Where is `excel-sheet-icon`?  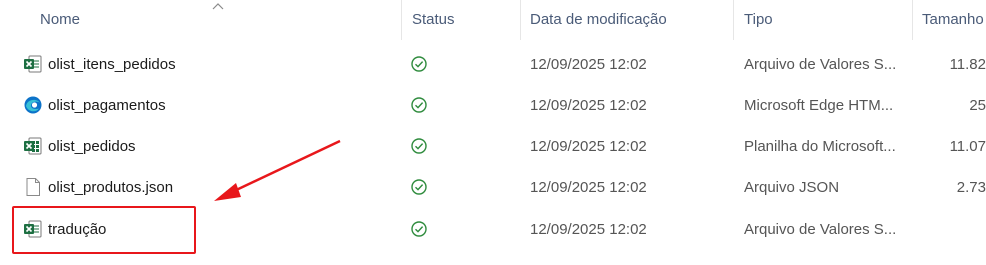
excel-sheet-icon is located at coordinates (33, 146).